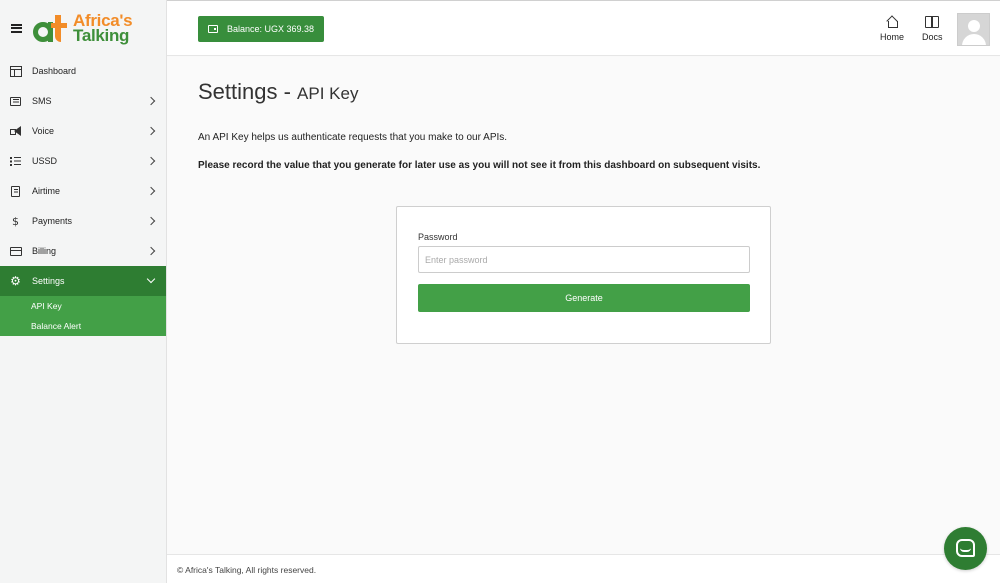 This screenshot has height=583, width=1000. I want to click on gear-icon: ⚙, so click(15, 281).